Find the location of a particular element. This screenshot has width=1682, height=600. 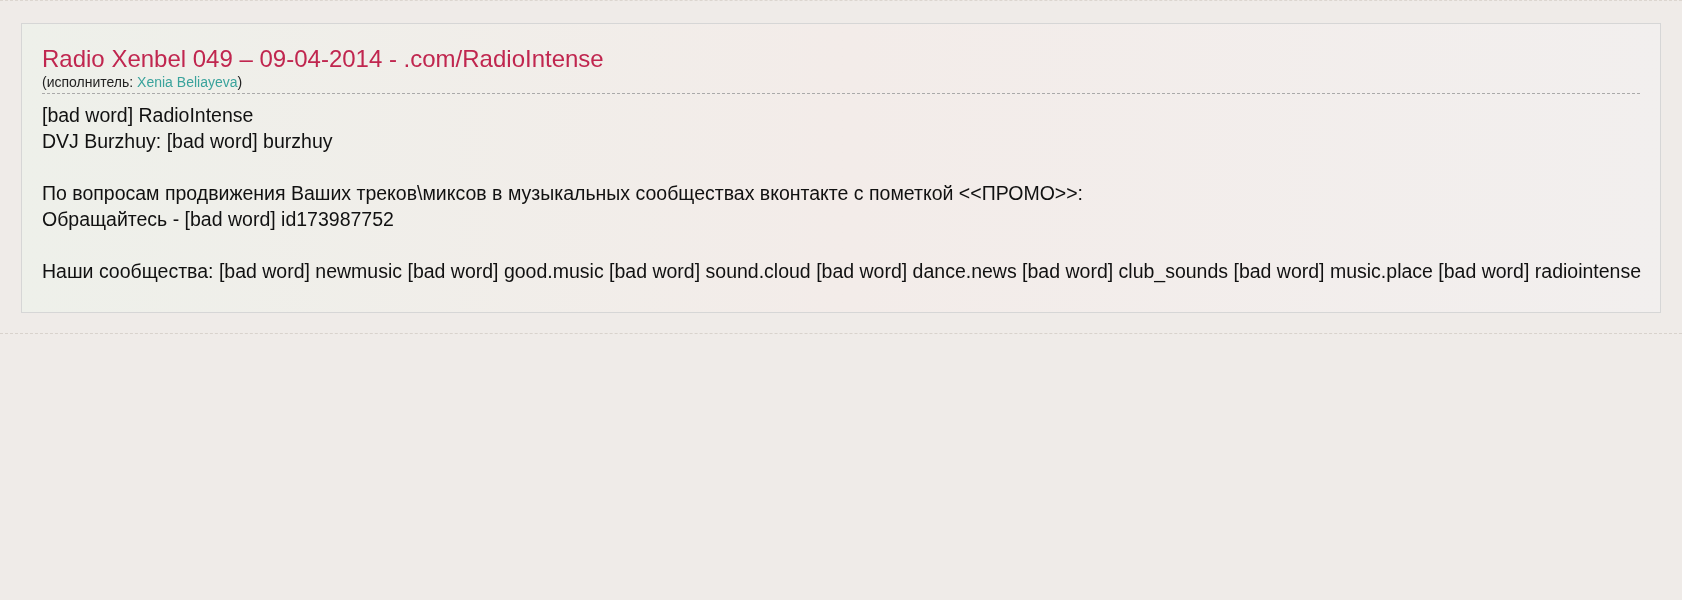

lyrics-line: [bad word] RadioIntense is located at coordinates (148, 115).